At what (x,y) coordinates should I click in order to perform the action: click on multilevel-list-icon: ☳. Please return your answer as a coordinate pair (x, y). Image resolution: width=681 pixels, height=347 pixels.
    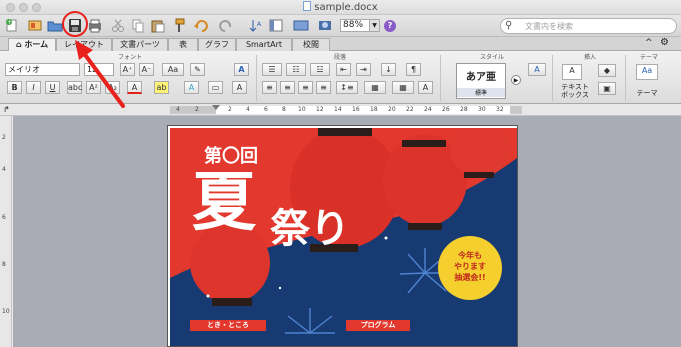
    Looking at the image, I should click on (320, 69).